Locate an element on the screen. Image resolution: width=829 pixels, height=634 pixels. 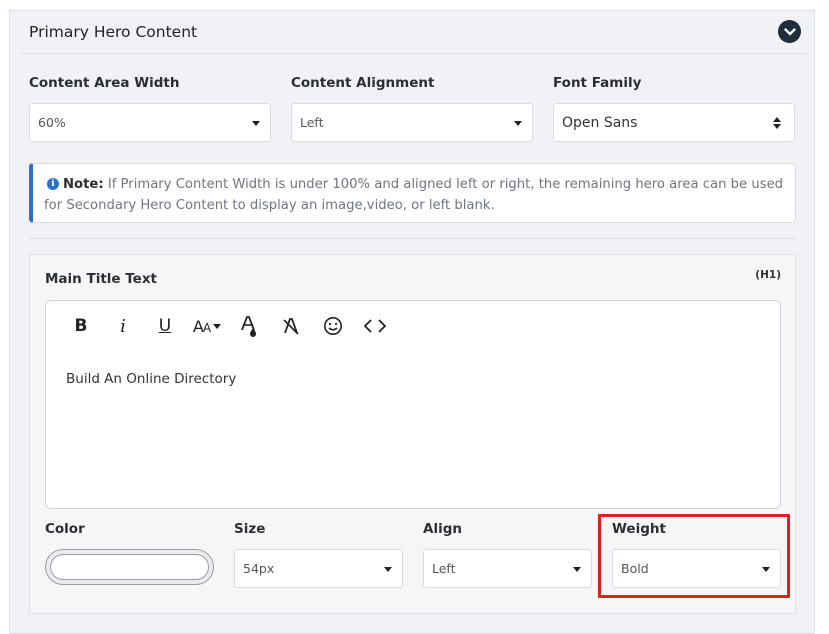
chevron-down-icon is located at coordinates (789, 31).